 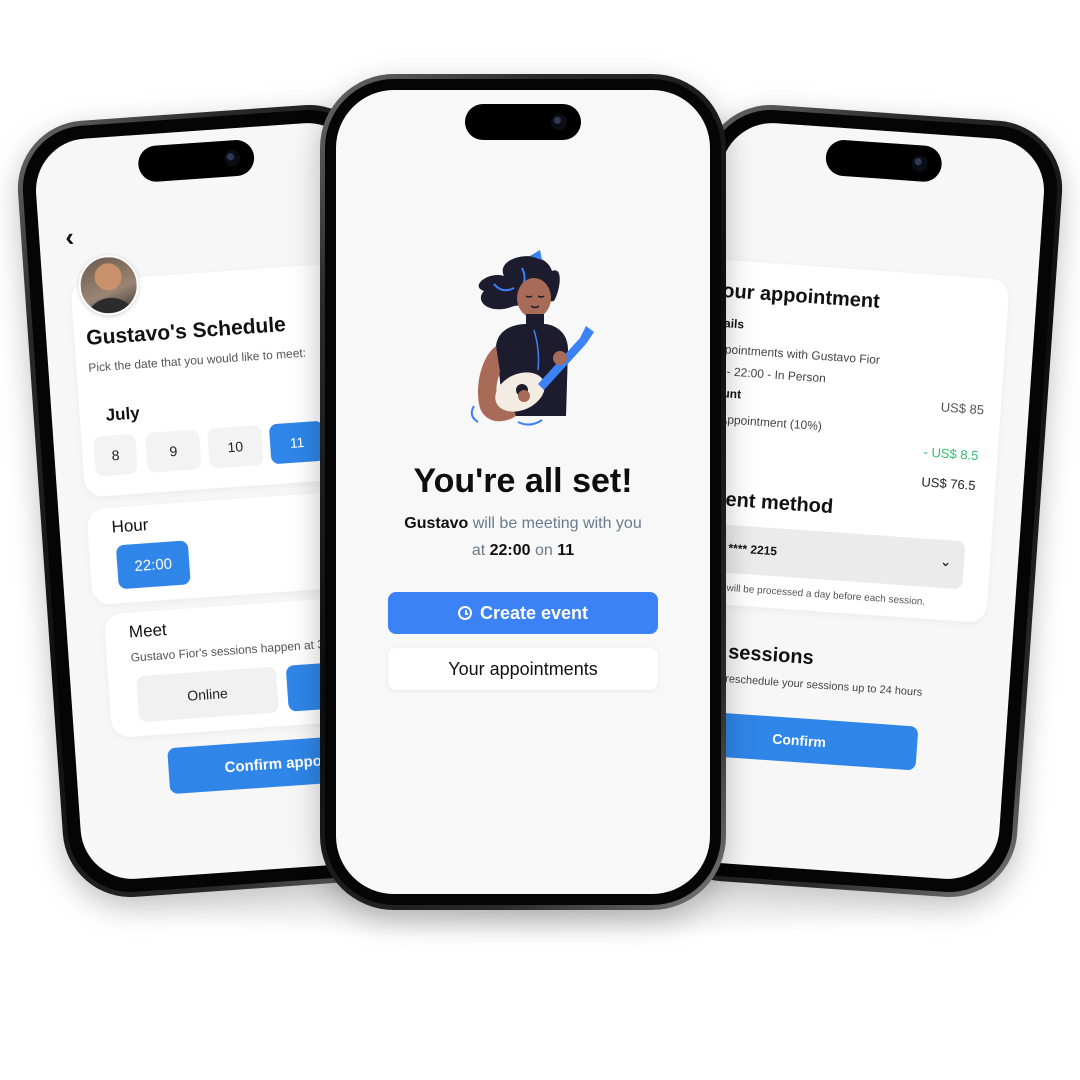 What do you see at coordinates (115, 455) in the screenshot?
I see `day-8: 8` at bounding box center [115, 455].